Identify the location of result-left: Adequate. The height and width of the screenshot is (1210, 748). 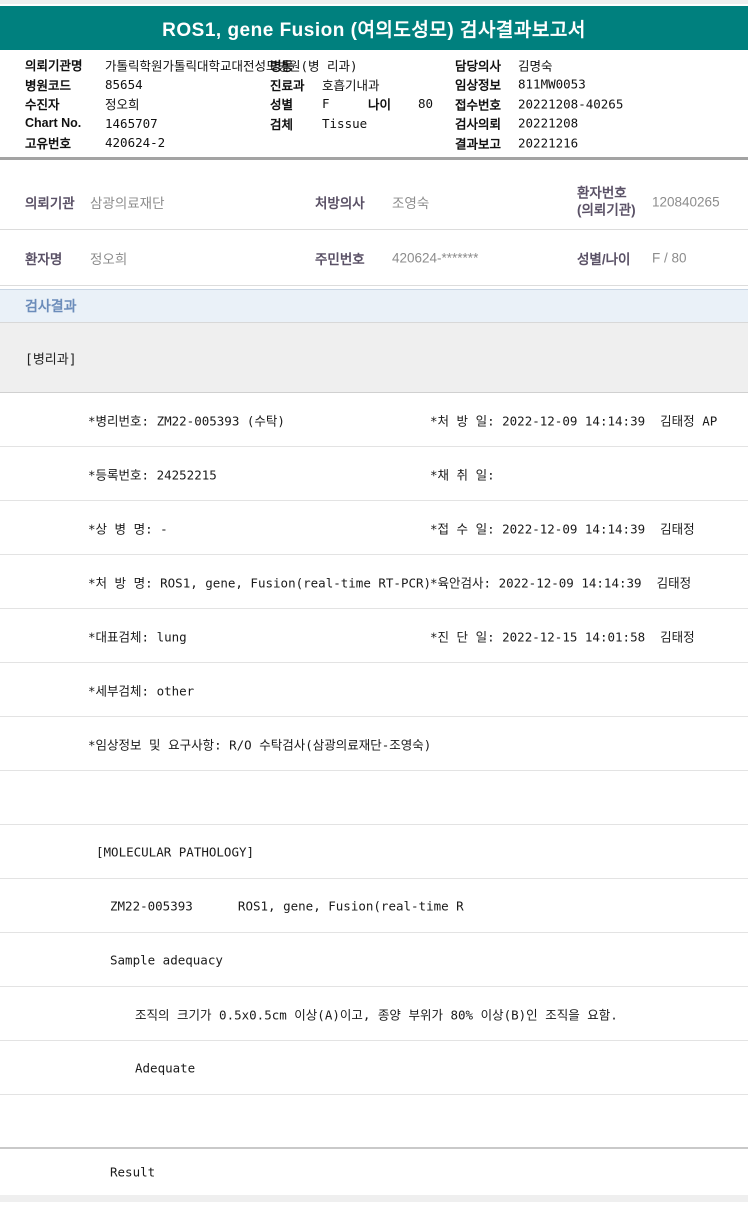
(165, 1067).